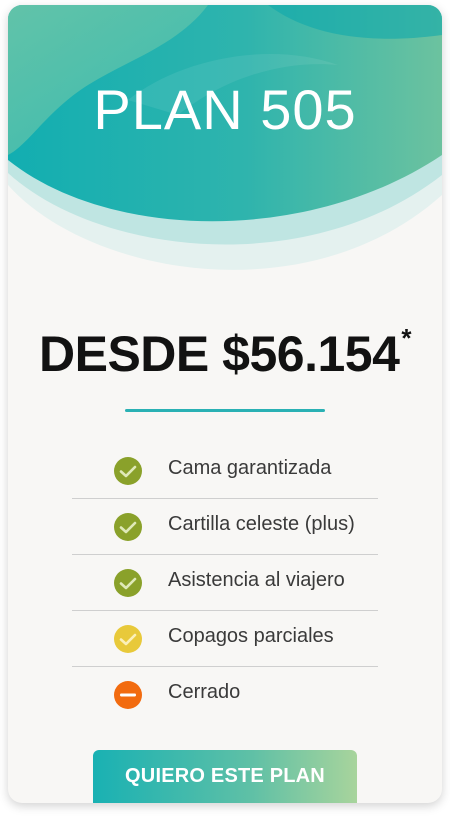 This screenshot has width=450, height=834. I want to click on feature-label: Asistencia al viajero, so click(256, 580).